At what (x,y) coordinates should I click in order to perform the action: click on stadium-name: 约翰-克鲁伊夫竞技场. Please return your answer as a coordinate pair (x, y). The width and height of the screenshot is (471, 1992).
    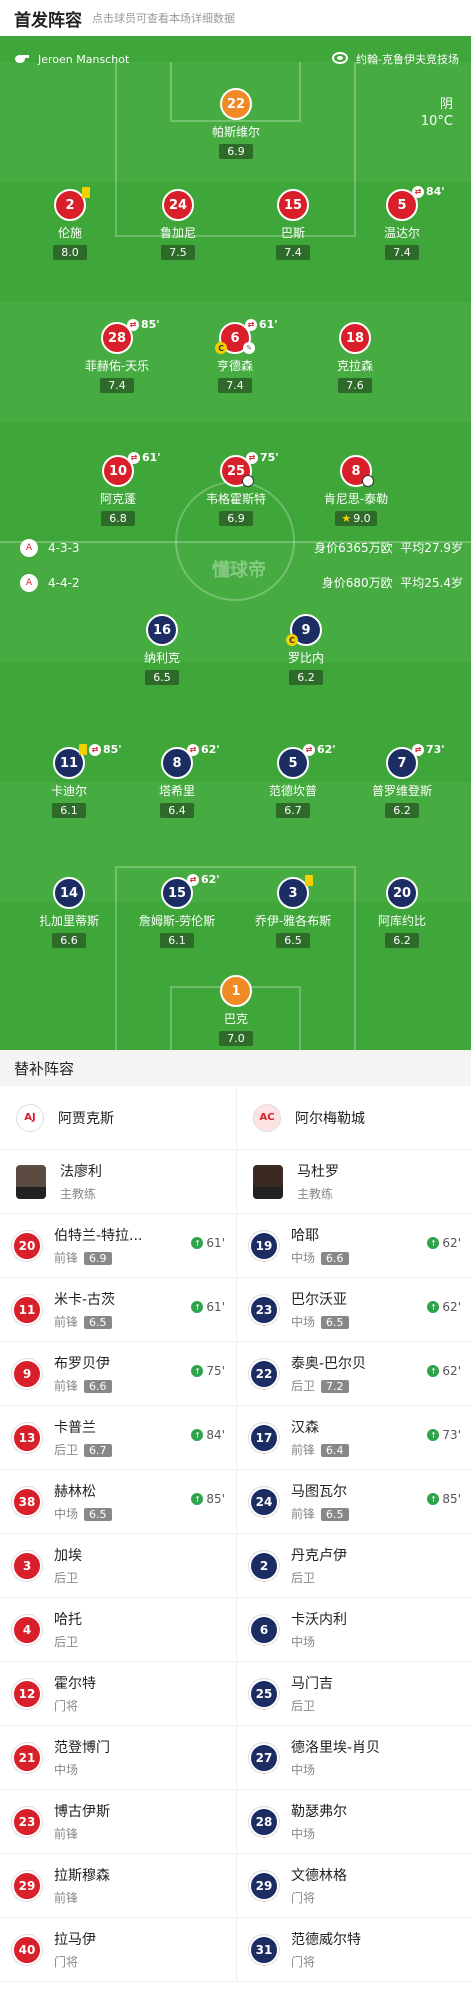
    Looking at the image, I should click on (407, 59).